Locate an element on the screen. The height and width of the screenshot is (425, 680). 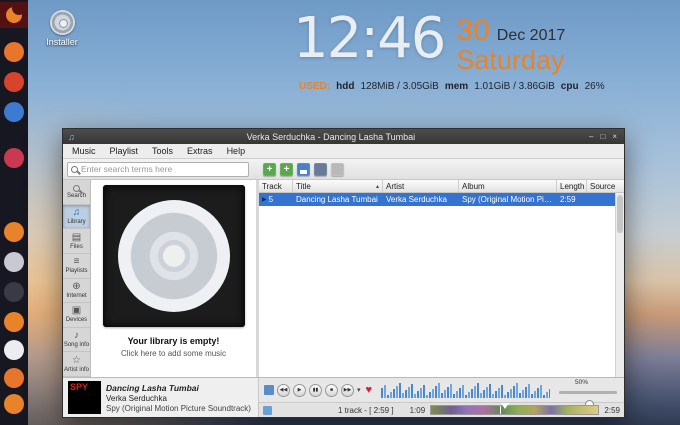
library-add-music-link: Click here to add some music is located at coordinates (173, 353).